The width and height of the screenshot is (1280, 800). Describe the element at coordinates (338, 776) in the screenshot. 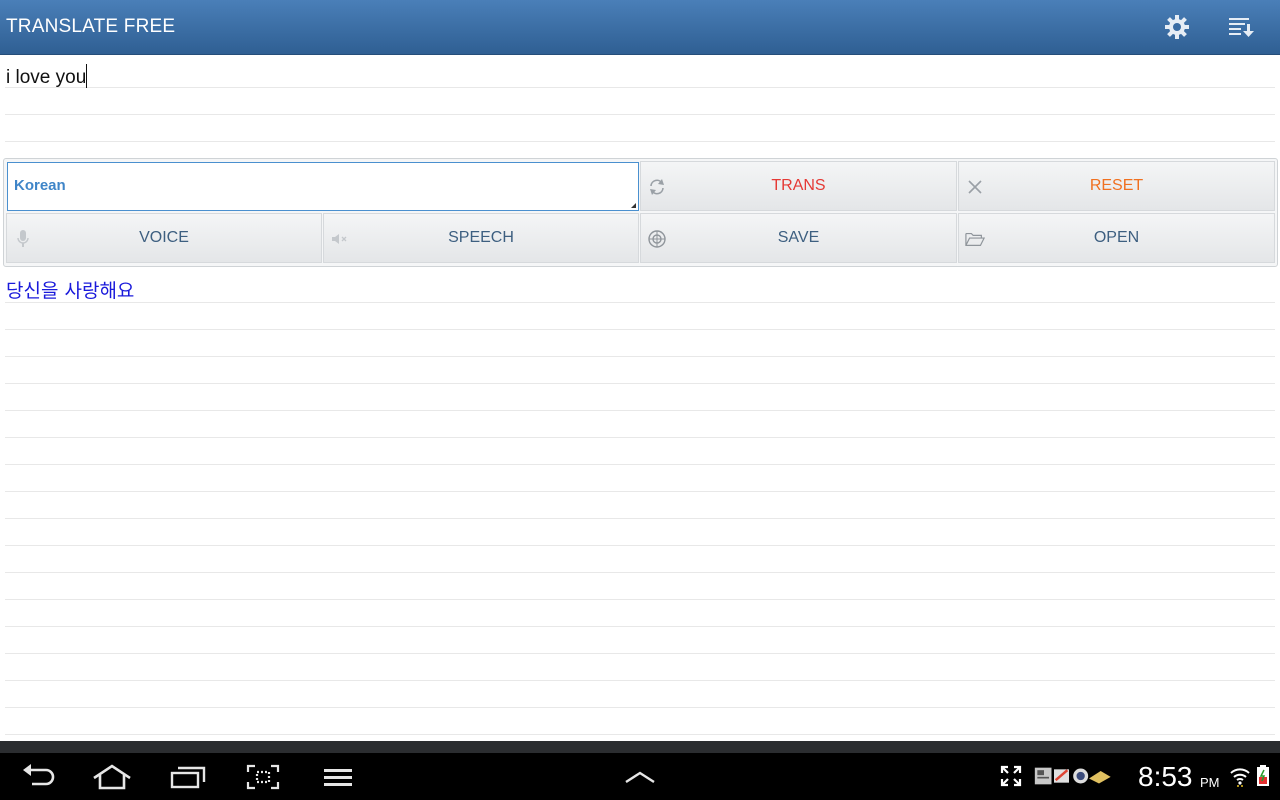

I see `menu-icon` at that location.